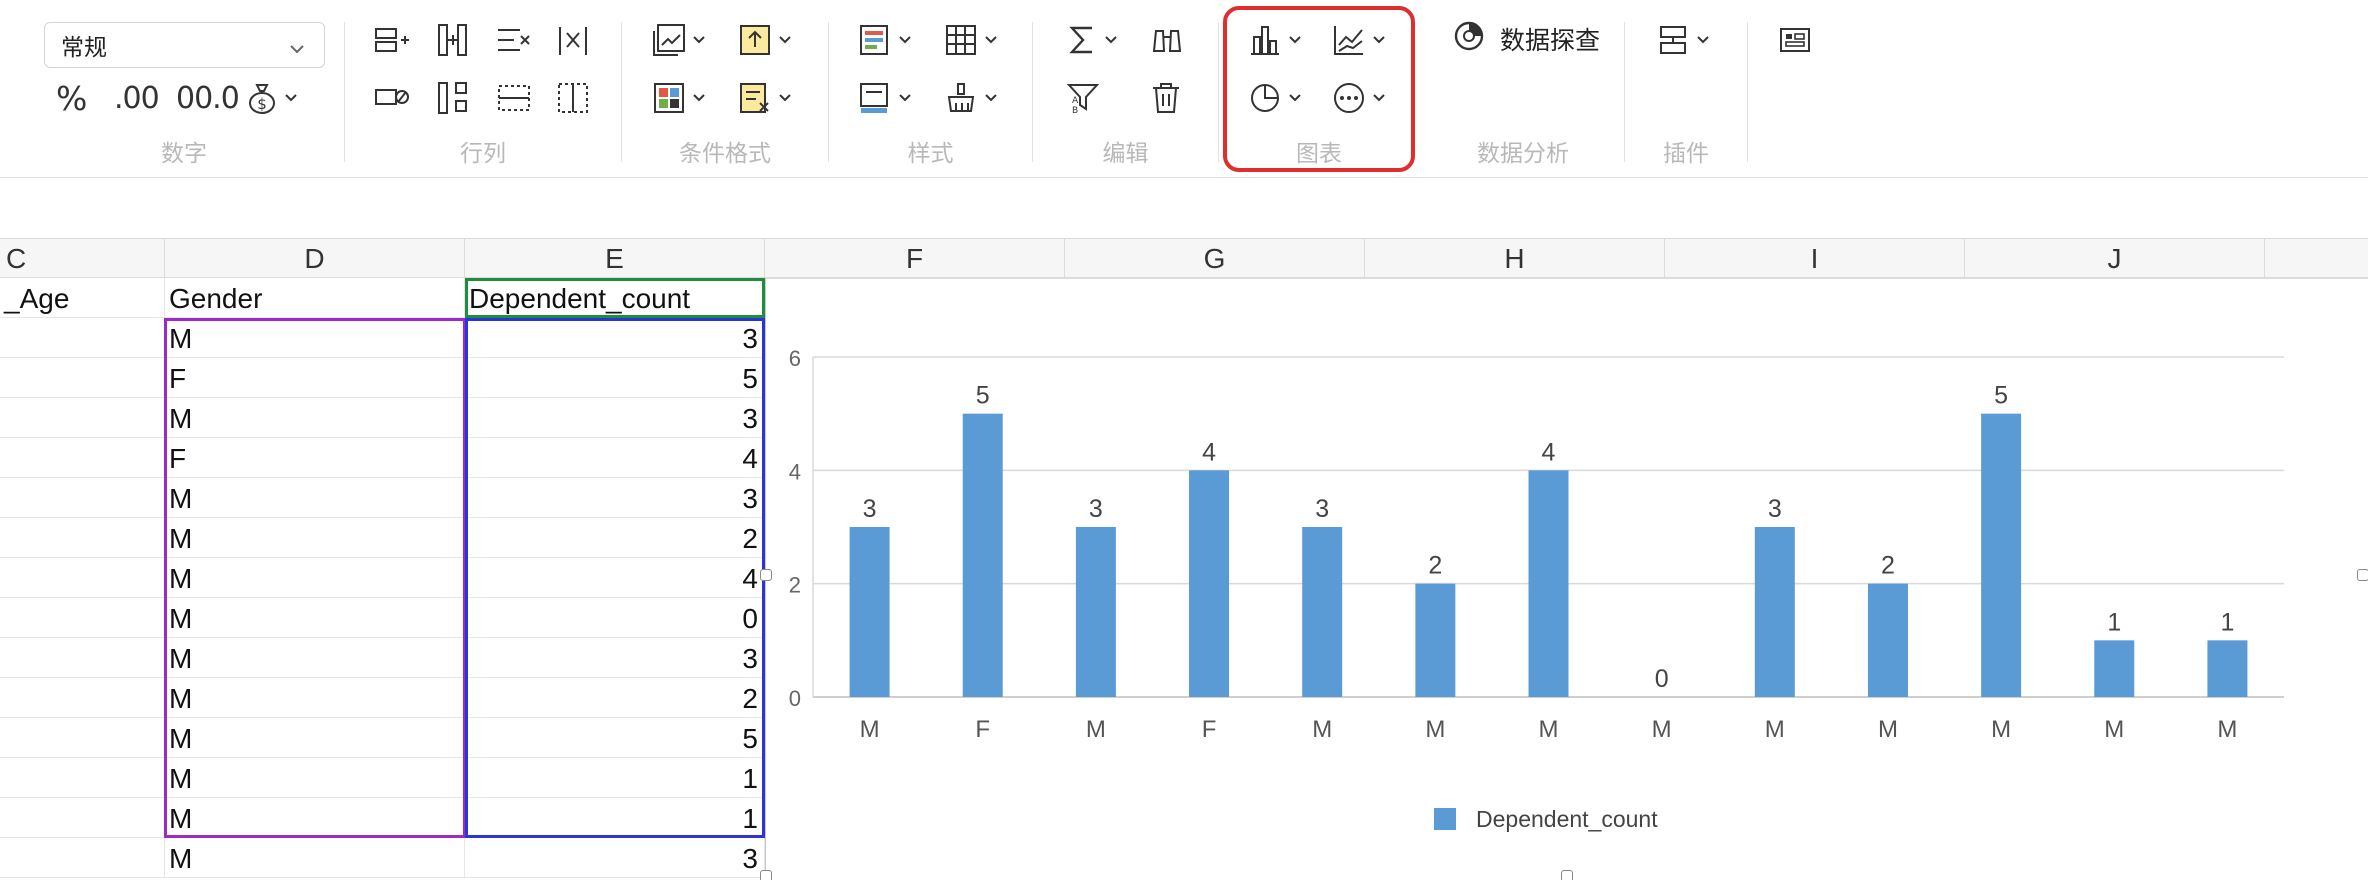 Image resolution: width=2368 pixels, height=880 pixels. What do you see at coordinates (573, 40) in the screenshot?
I see `delete-column-button` at bounding box center [573, 40].